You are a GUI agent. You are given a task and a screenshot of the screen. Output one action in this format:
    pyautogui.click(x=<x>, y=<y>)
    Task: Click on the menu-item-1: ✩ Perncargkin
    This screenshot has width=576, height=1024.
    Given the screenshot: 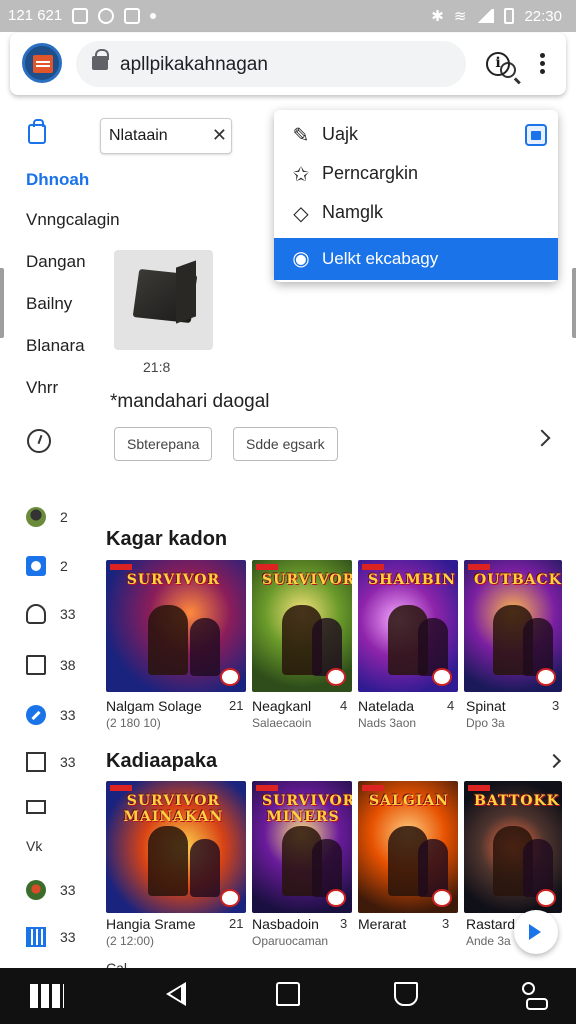 What is the action you would take?
    pyautogui.click(x=416, y=174)
    